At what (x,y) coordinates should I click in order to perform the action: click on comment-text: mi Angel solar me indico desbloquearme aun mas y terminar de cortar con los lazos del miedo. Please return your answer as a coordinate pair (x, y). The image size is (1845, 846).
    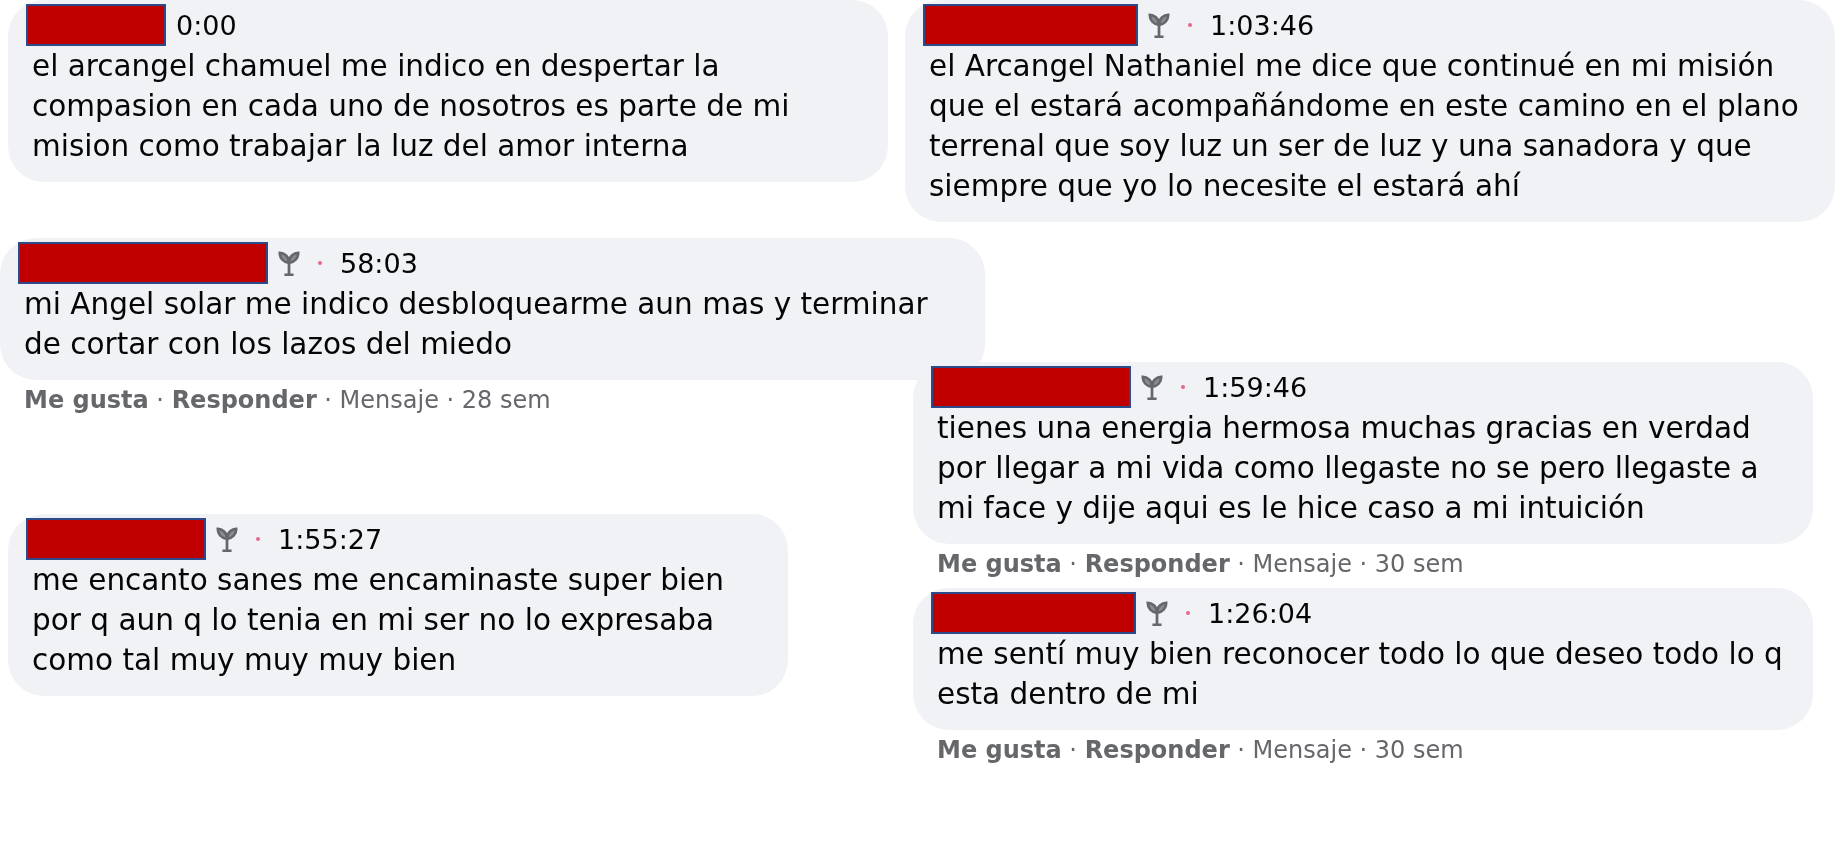
    Looking at the image, I should click on (476, 324).